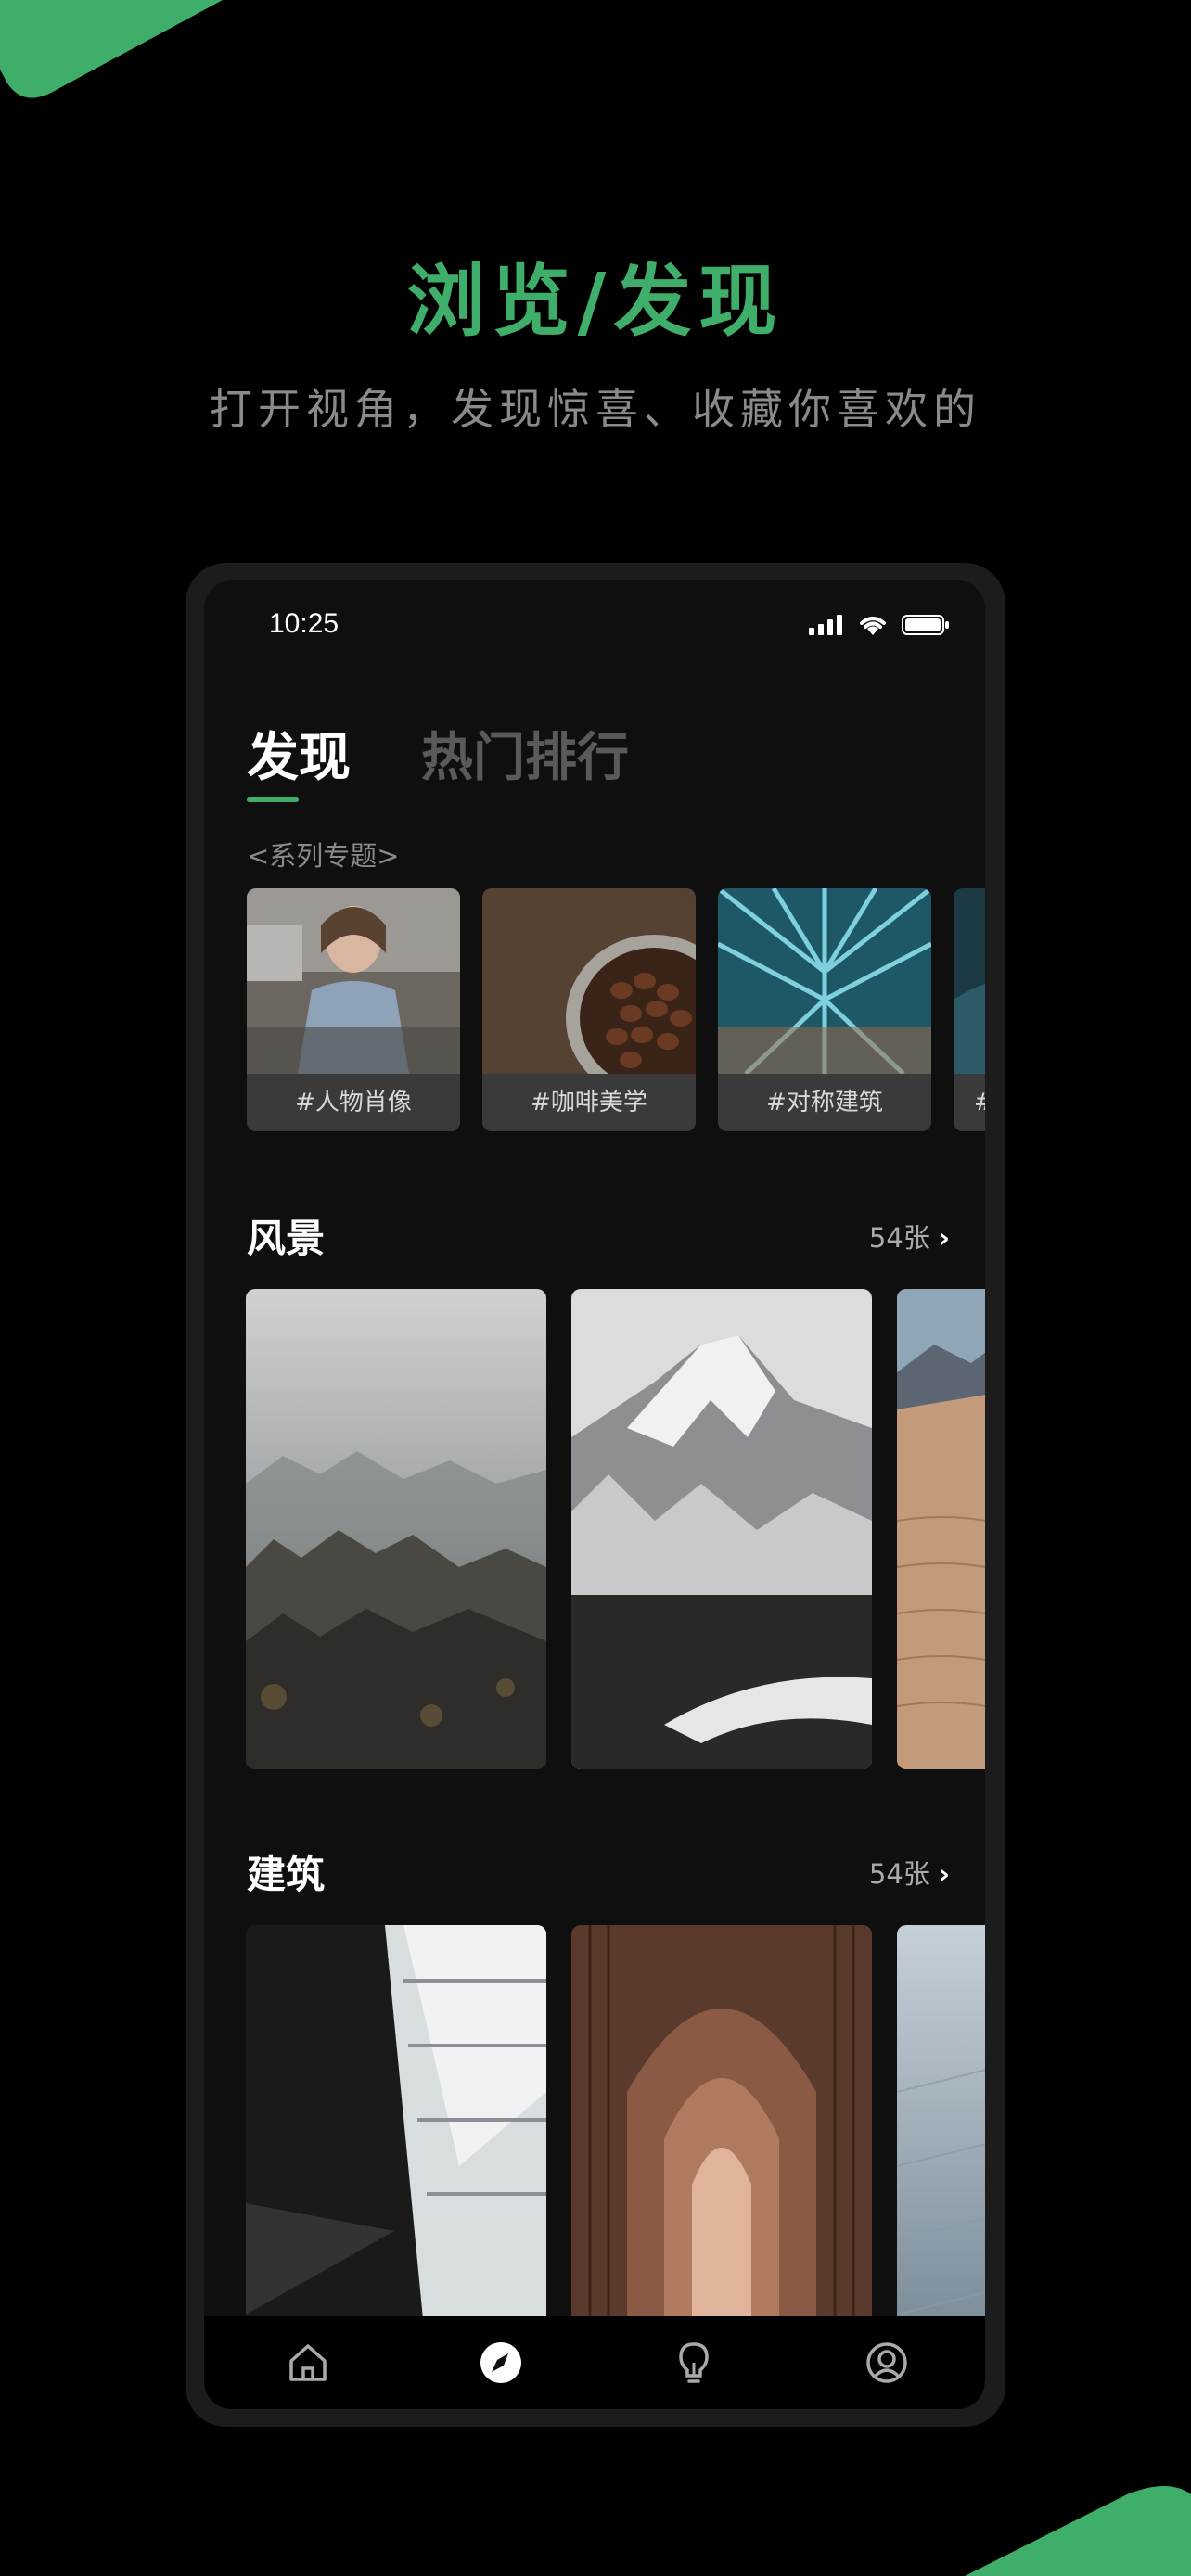  Describe the element at coordinates (308, 2362) in the screenshot. I see `home-icon` at that location.